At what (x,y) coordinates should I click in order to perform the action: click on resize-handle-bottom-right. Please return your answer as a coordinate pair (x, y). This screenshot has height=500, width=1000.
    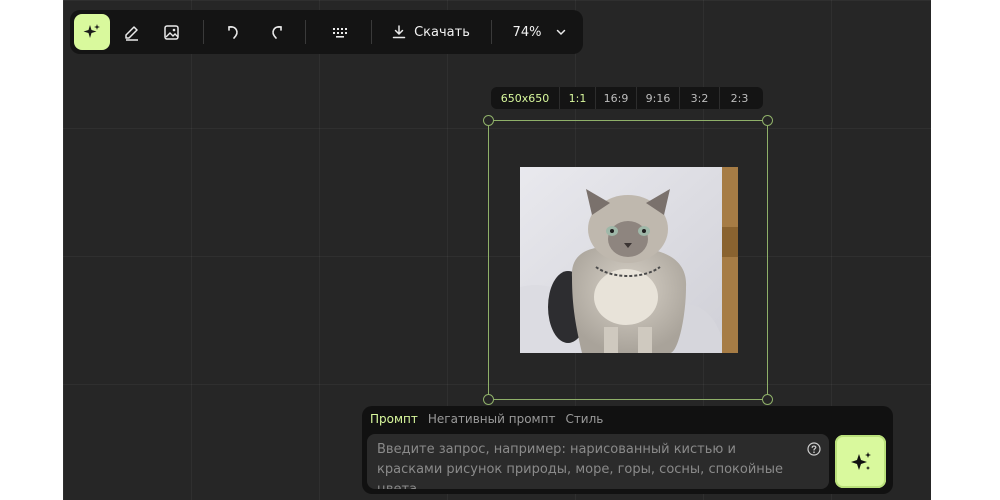
    Looking at the image, I should click on (767, 399).